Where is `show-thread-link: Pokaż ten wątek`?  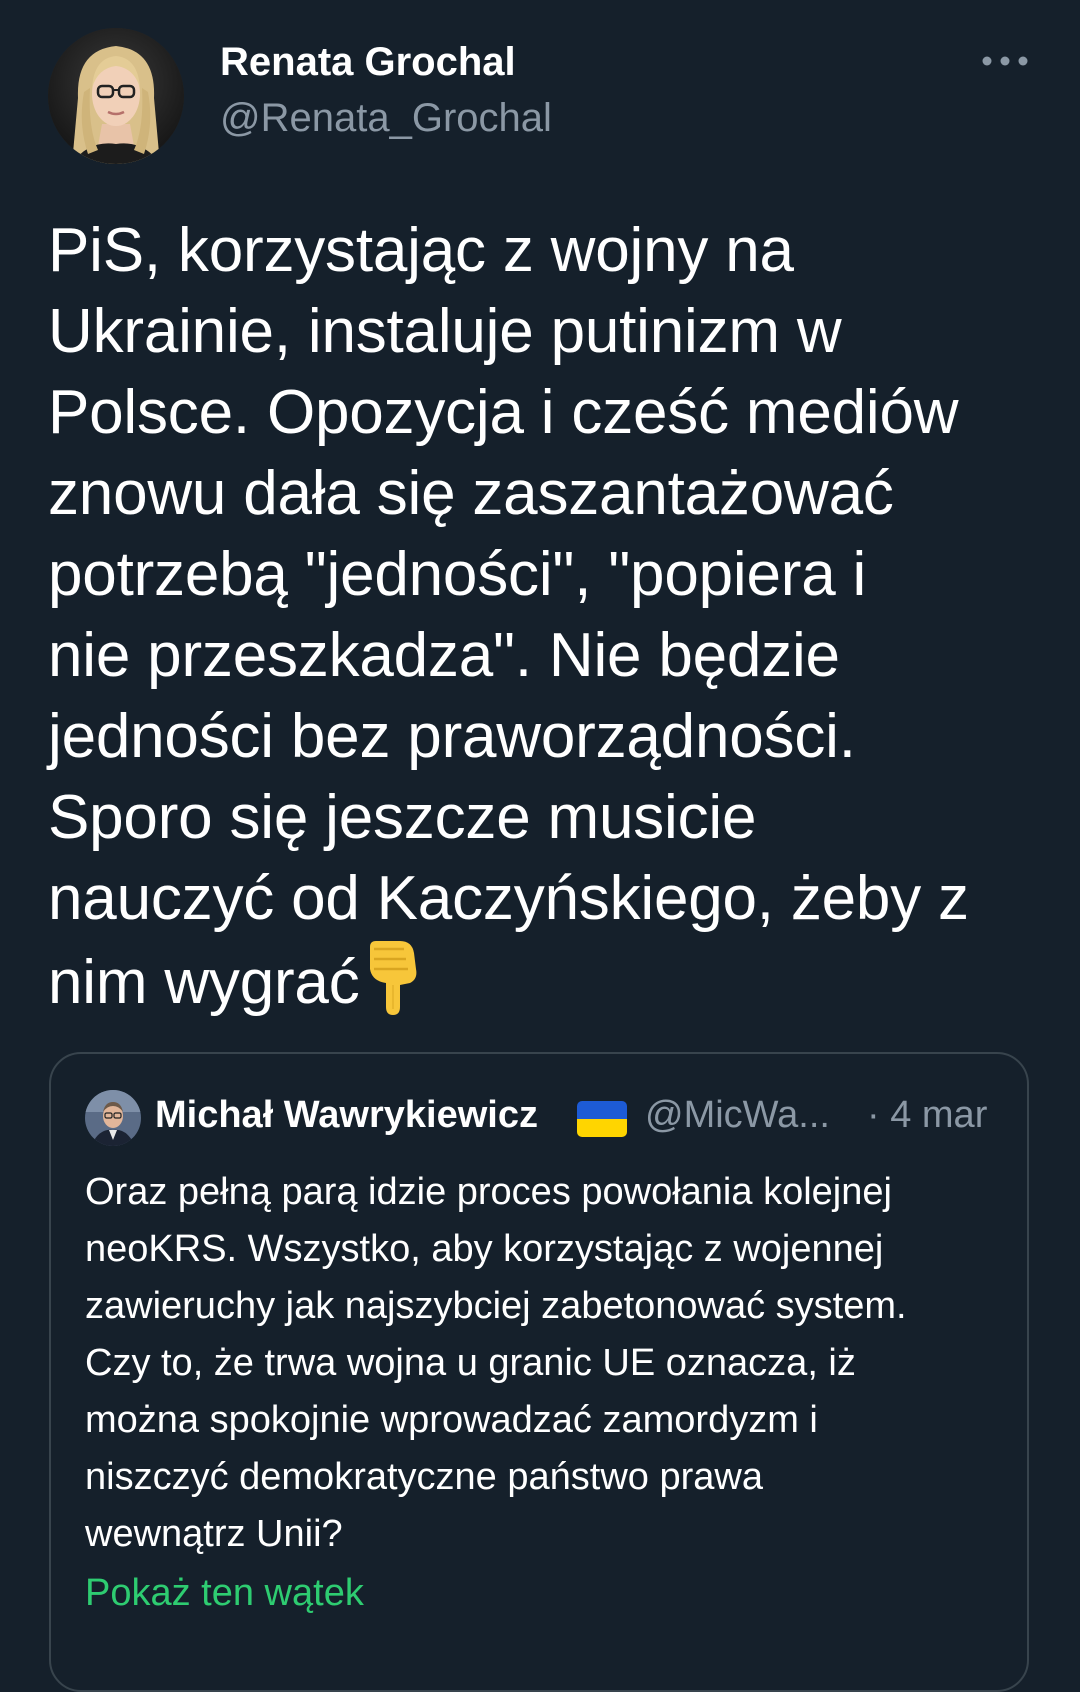 show-thread-link: Pokaż ten wątek is located at coordinates (224, 1593).